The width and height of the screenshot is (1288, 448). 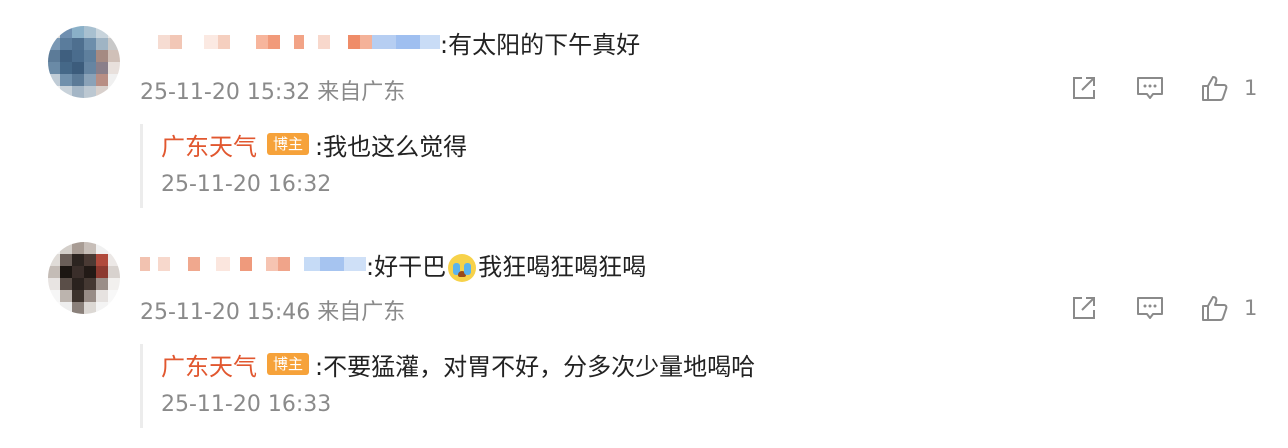 I want to click on comment-text-before: :好干巴, so click(x=406, y=266).